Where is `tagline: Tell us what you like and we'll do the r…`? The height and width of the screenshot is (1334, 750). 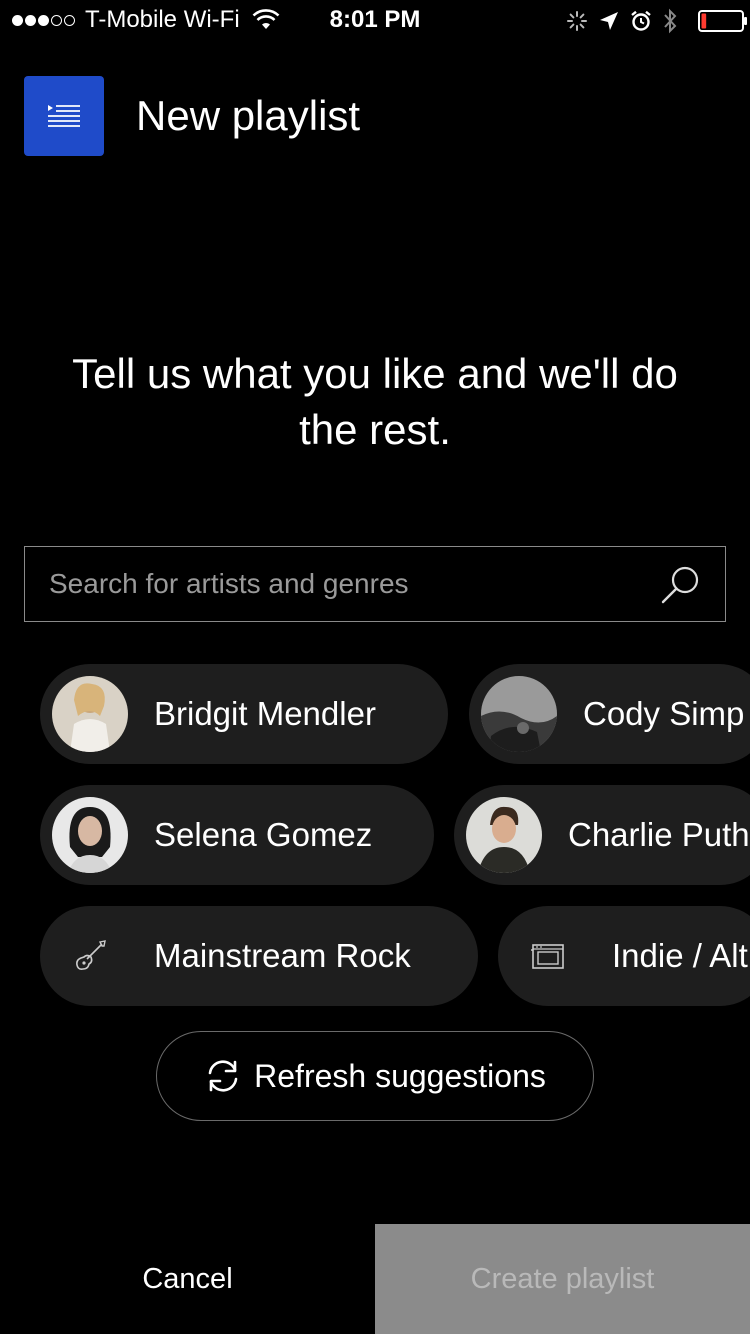 tagline: Tell us what you like and we'll do the r… is located at coordinates (375, 401).